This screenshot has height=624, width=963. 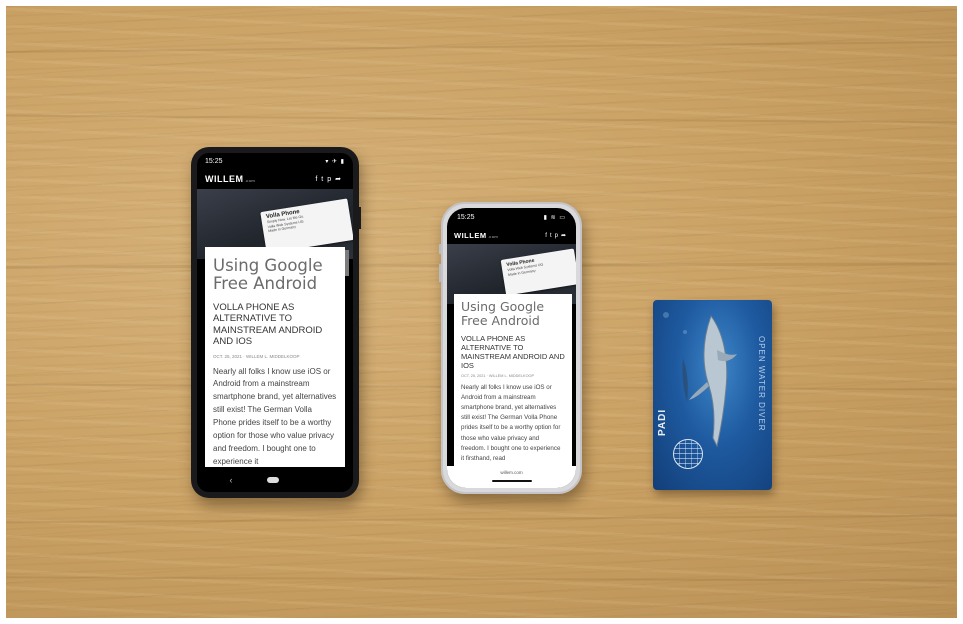 What do you see at coordinates (347, 263) in the screenshot?
I see `scroll-indicator` at bounding box center [347, 263].